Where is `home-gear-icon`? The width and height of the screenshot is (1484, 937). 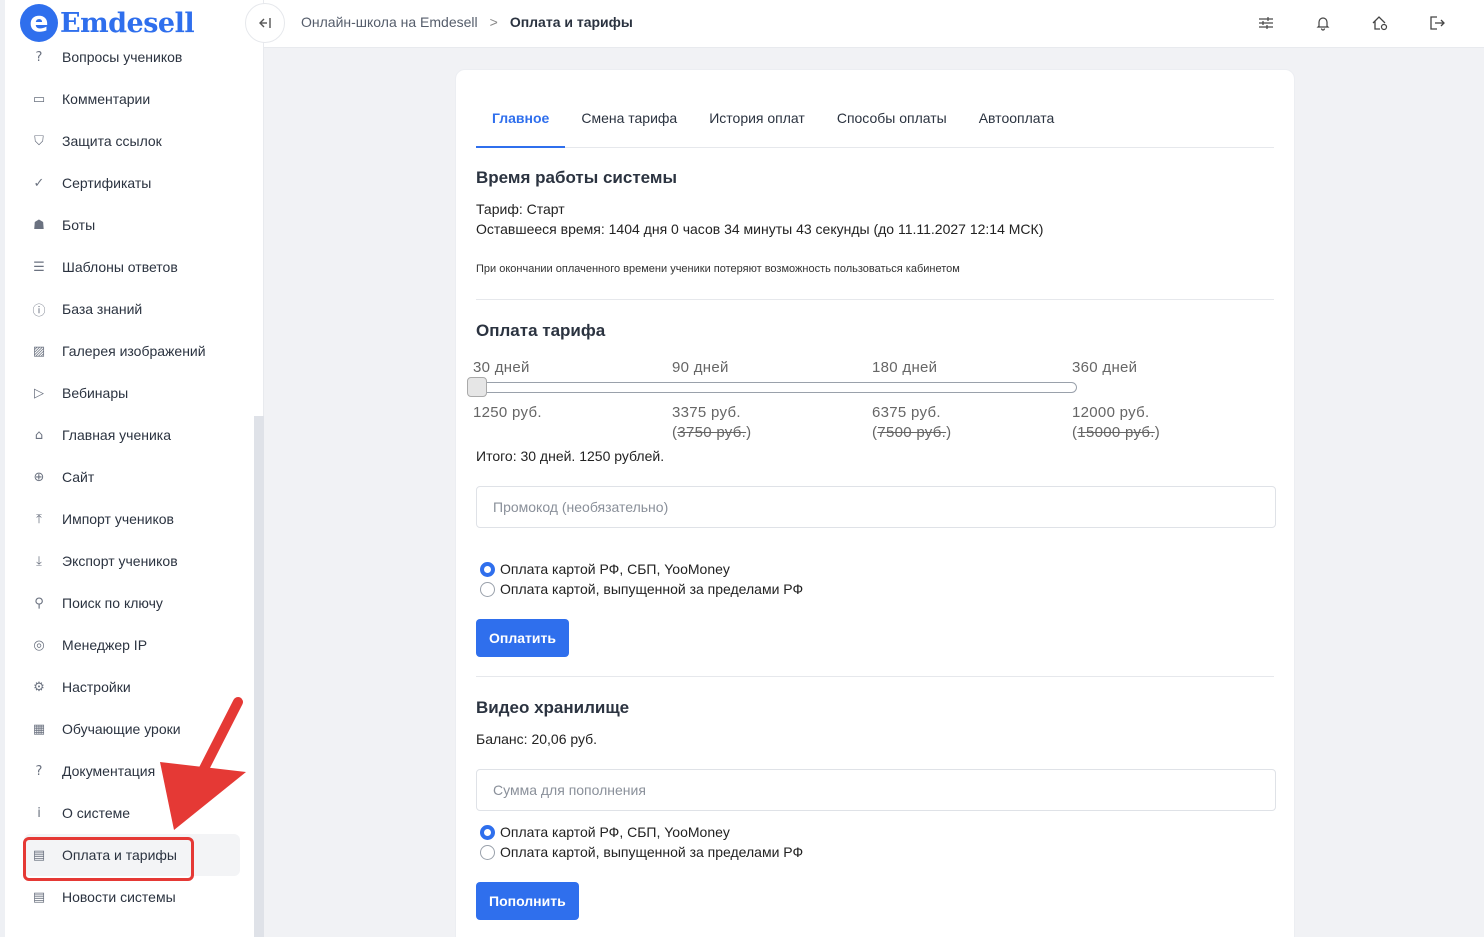 home-gear-icon is located at coordinates (1380, 23).